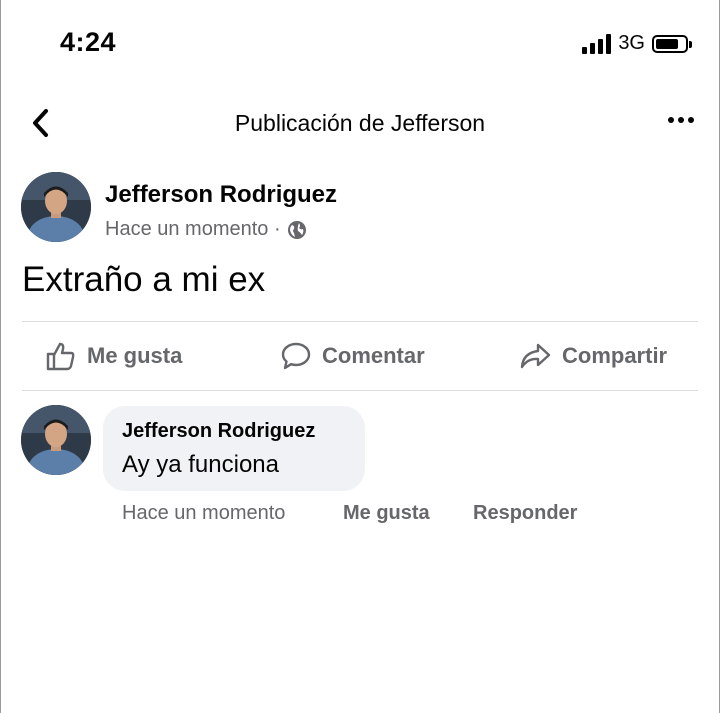 This screenshot has width=720, height=713. Describe the element at coordinates (597, 43) in the screenshot. I see `signal-icon` at that location.